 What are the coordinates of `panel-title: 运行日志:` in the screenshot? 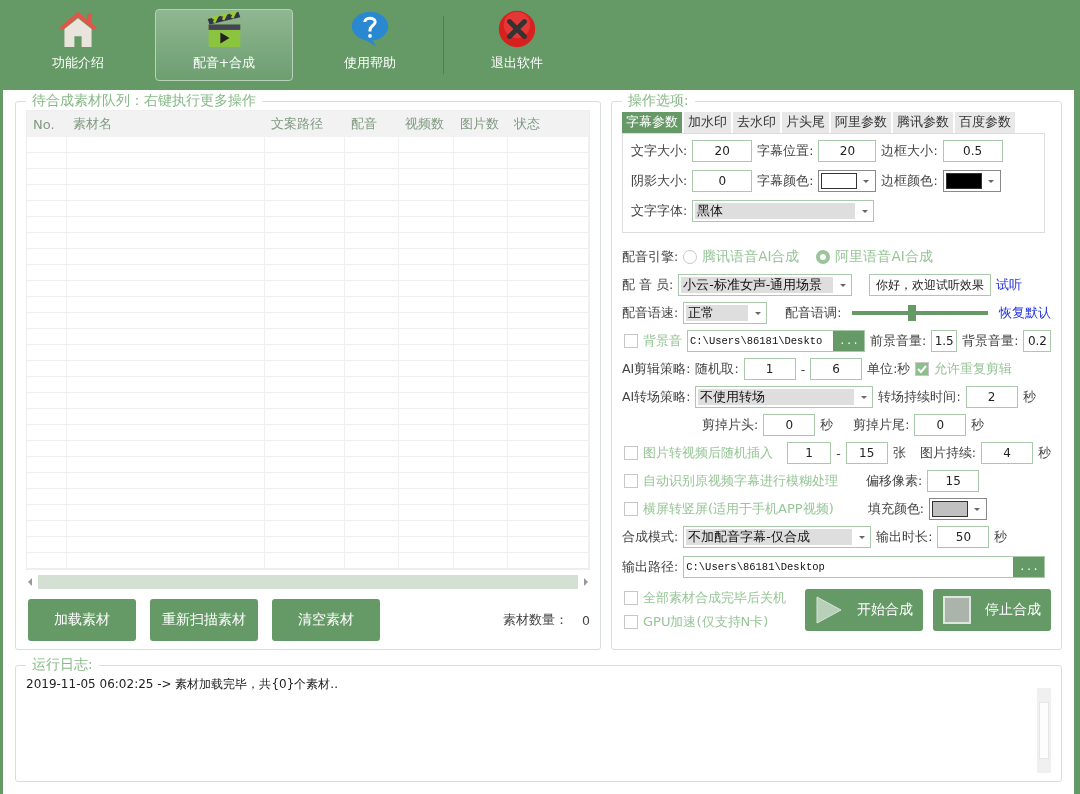 It's located at (62, 665).